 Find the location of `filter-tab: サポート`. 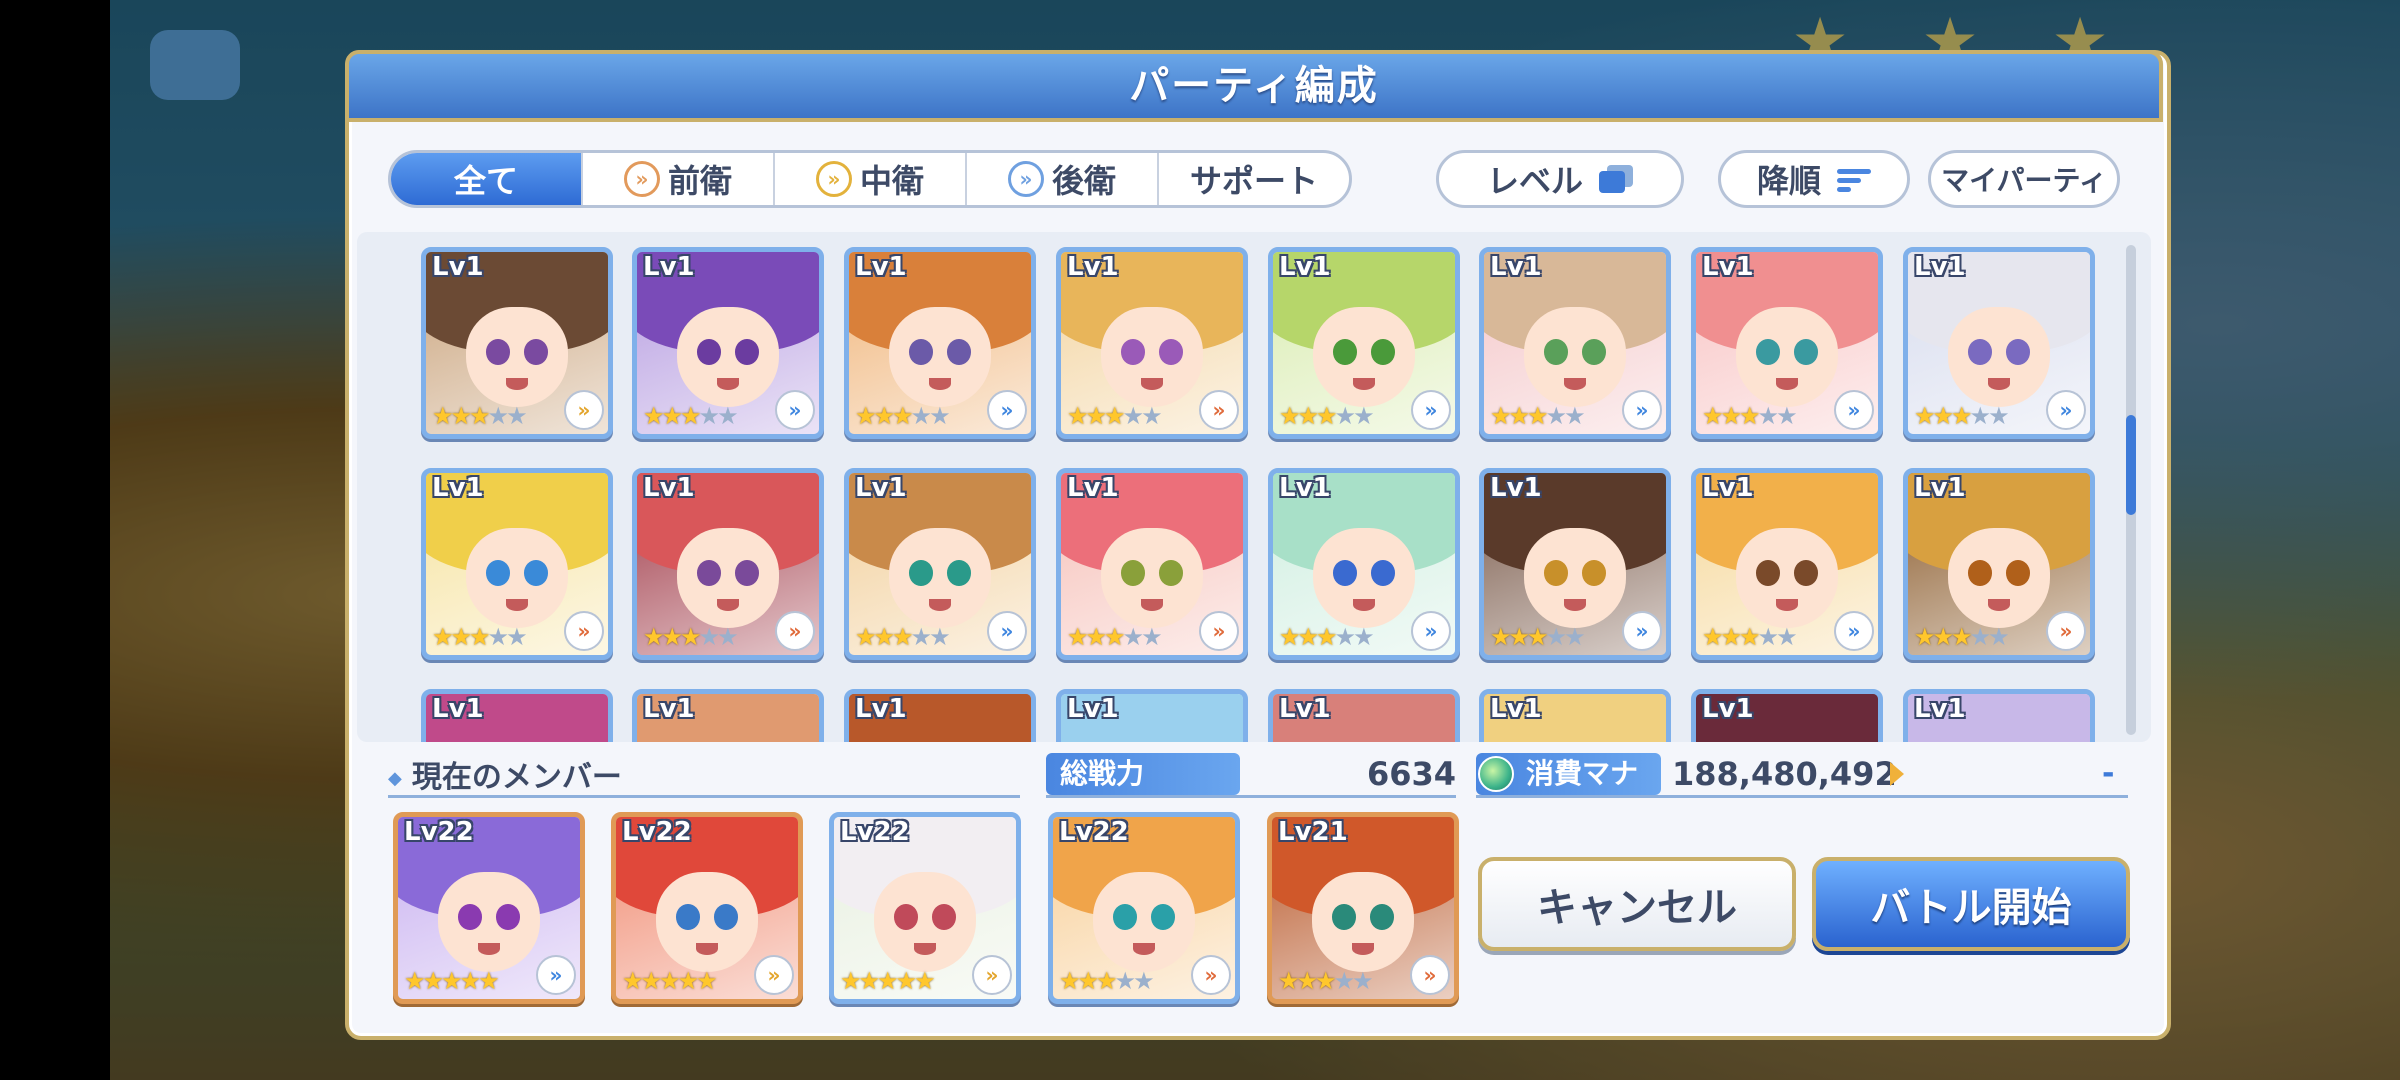

filter-tab: サポート is located at coordinates (1254, 179).